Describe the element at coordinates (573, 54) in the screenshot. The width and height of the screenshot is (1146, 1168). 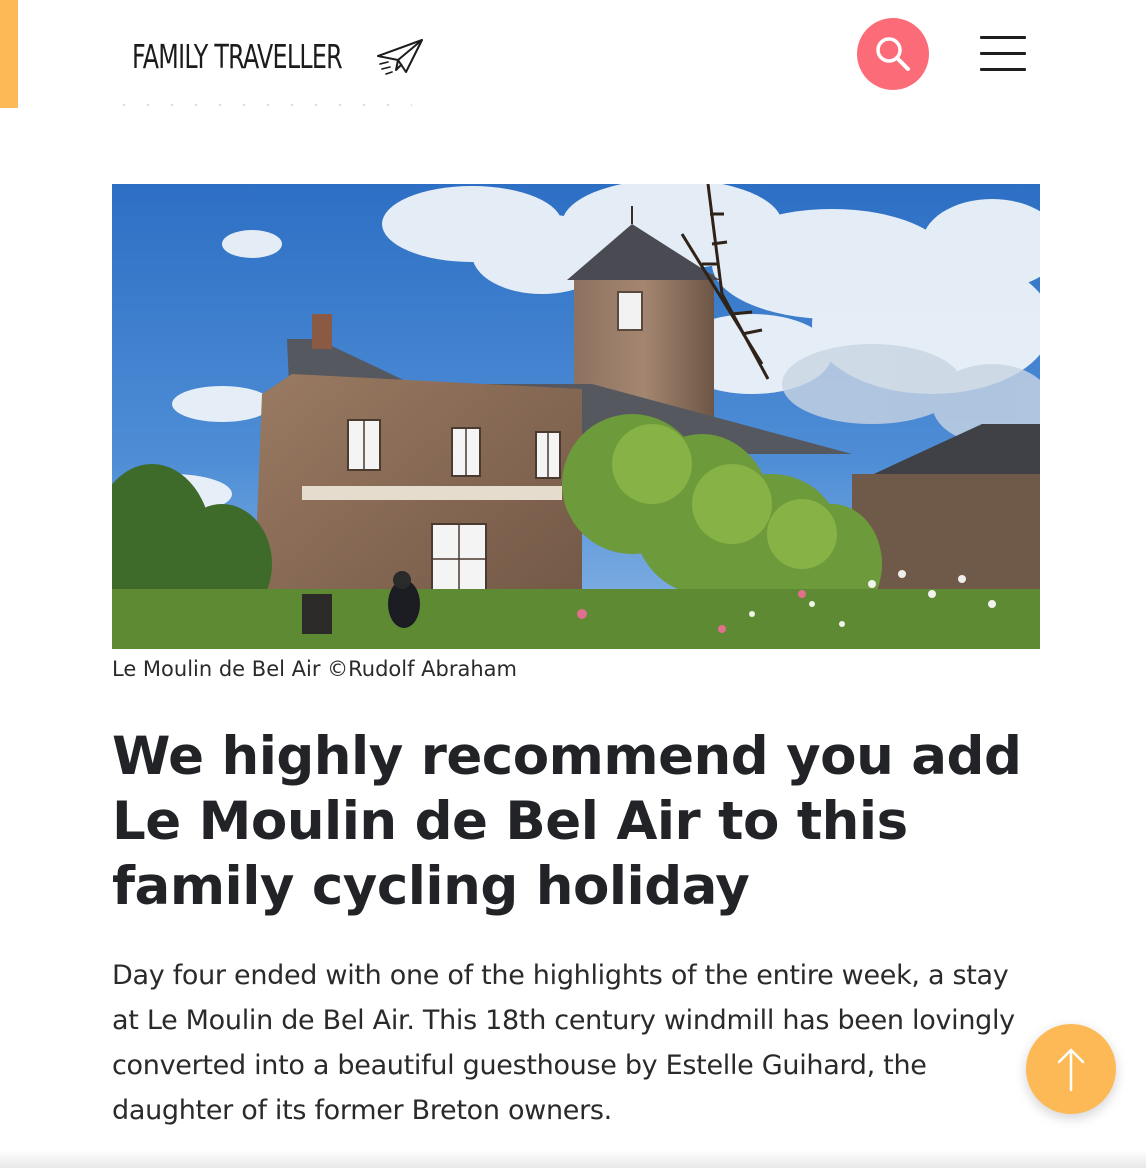
I see `site-header: FAMILY TRAVELLER` at that location.